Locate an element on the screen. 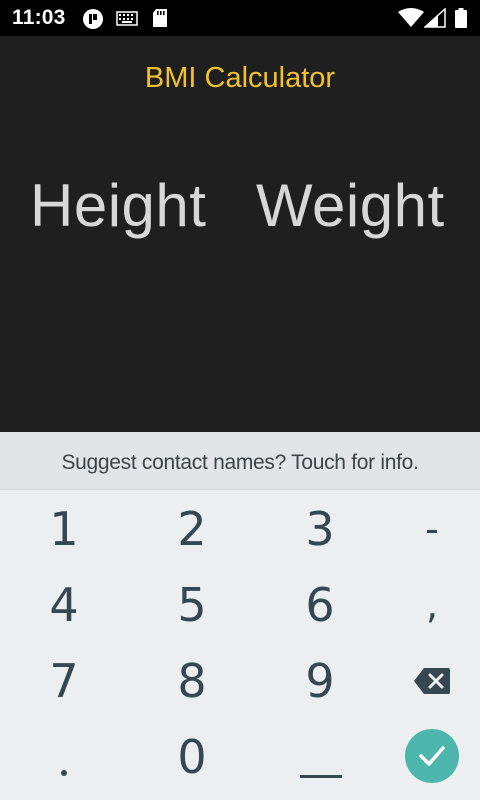  key-4: 4 is located at coordinates (64, 605).